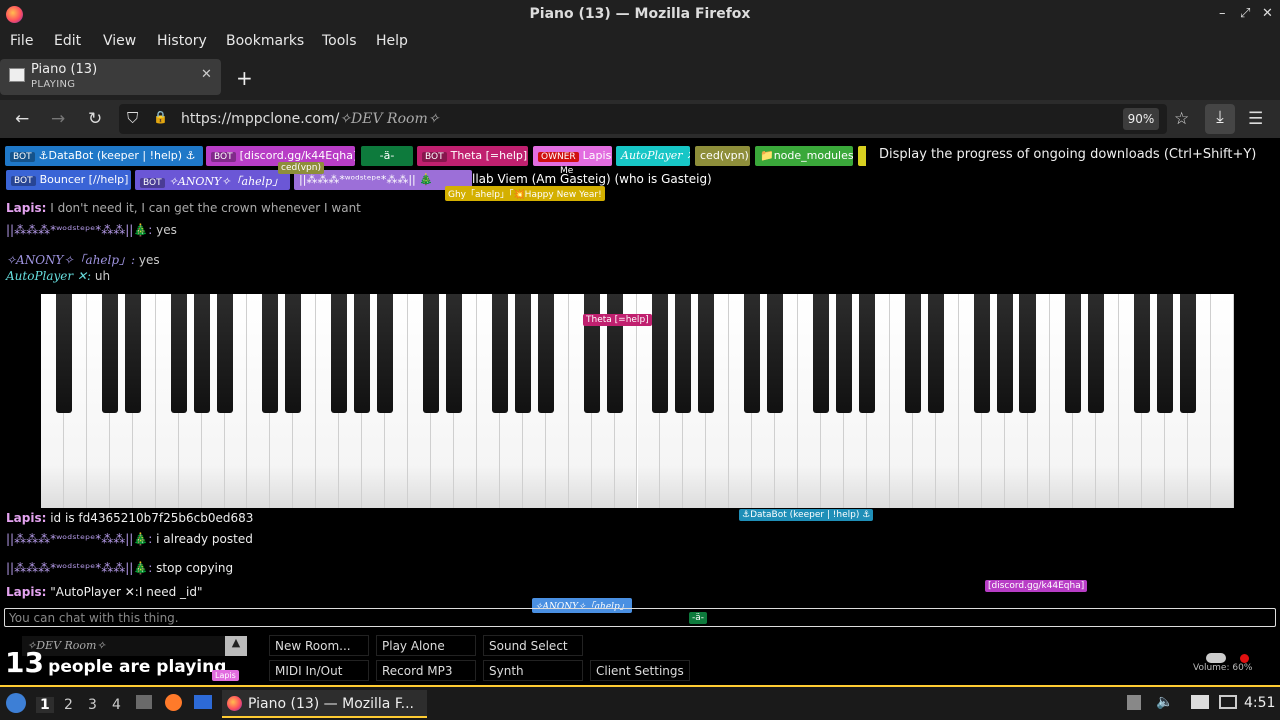 The height and width of the screenshot is (720, 1280). I want to click on menu-view: View, so click(119, 41).